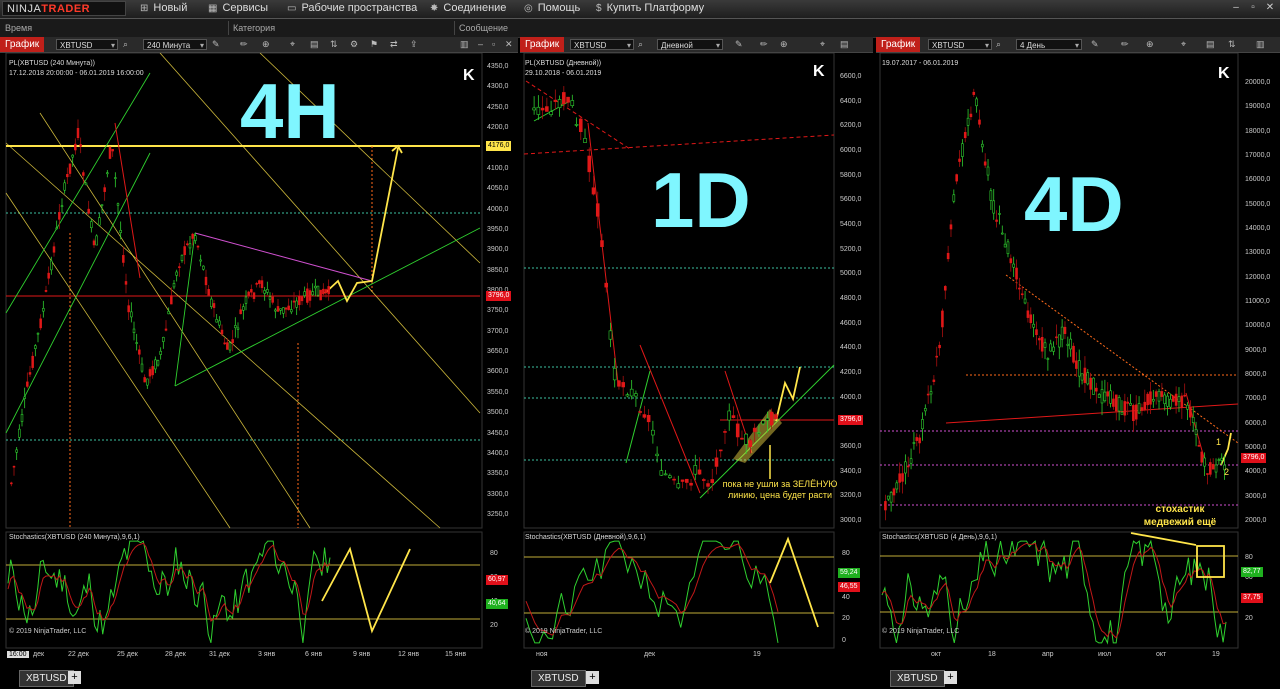  Describe the element at coordinates (690, 45) in the screenshot. I see `interval-select: Дневной` at that location.